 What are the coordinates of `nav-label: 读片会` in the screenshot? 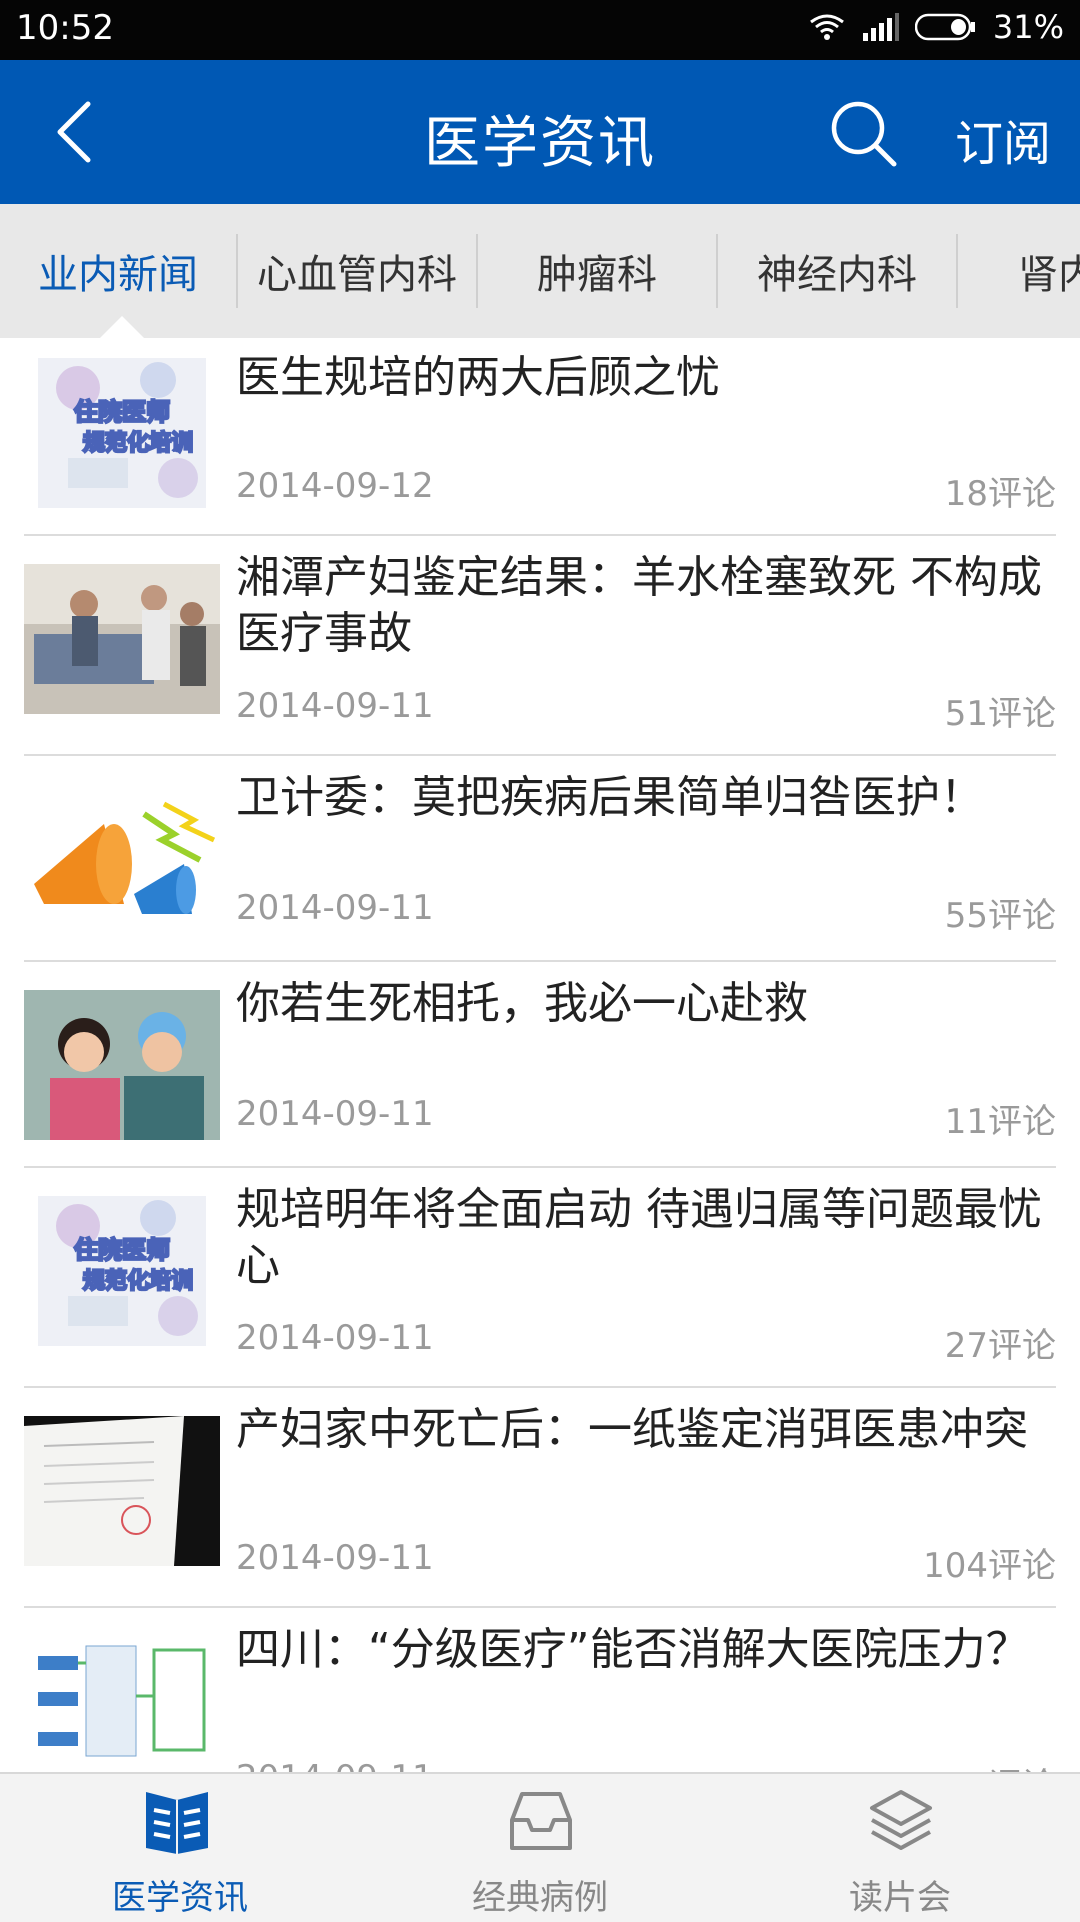 It's located at (900, 1898).